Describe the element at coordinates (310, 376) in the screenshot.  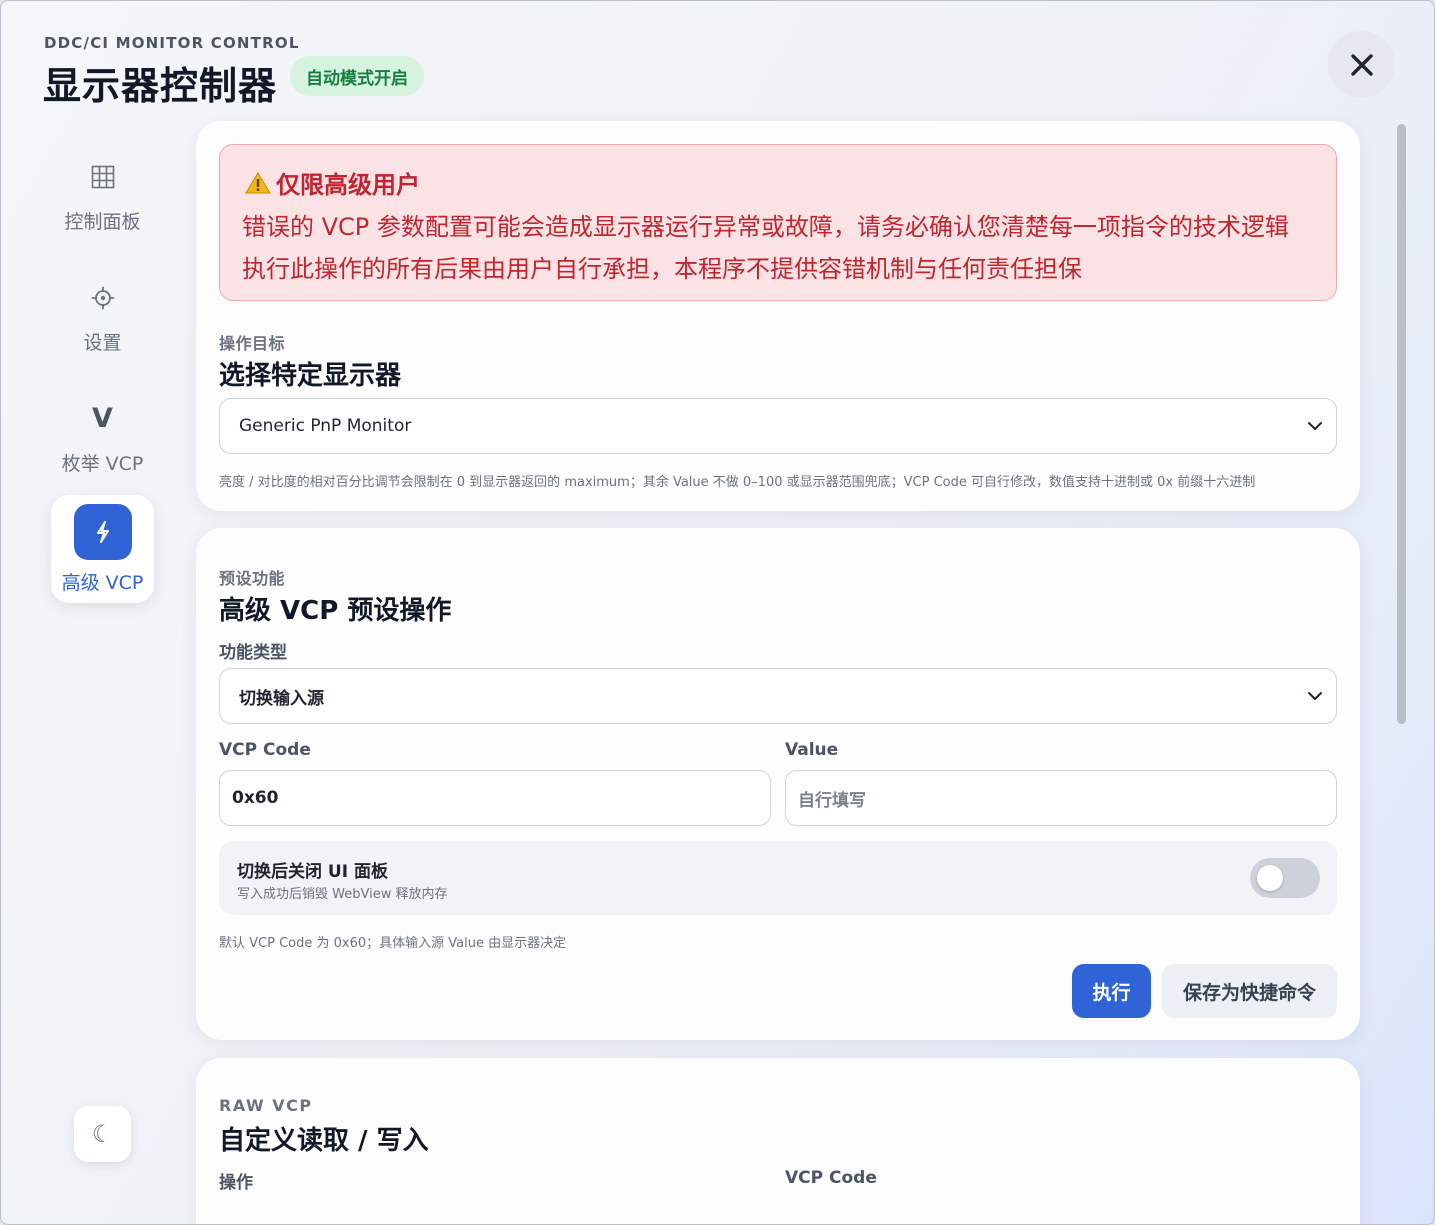
I see `target-section-title: 选择特定显示器` at that location.